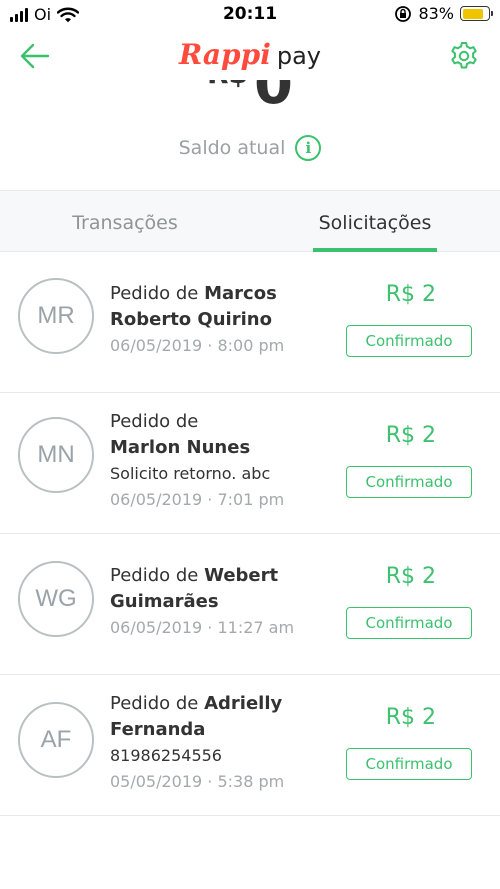 The width and height of the screenshot is (500, 889). What do you see at coordinates (191, 319) in the screenshot?
I see `requester-last-name: Roberto Quirino` at bounding box center [191, 319].